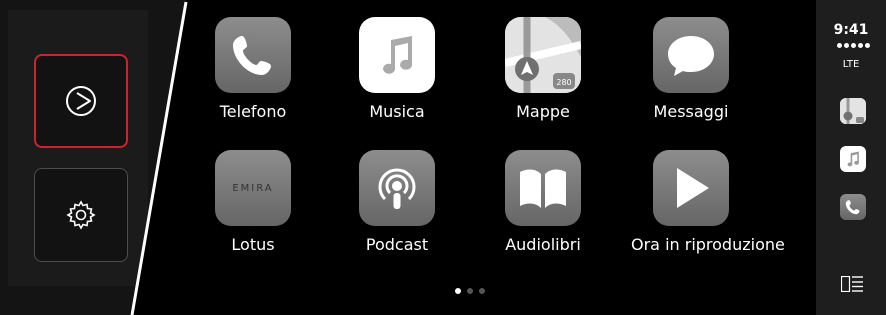  What do you see at coordinates (543, 188) in the screenshot?
I see `audiobooks-icon` at bounding box center [543, 188].